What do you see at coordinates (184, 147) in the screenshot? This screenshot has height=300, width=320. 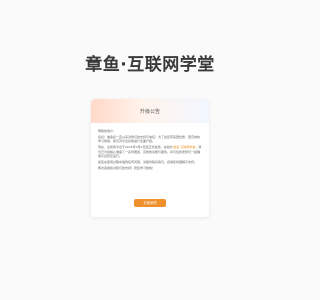 I see `notice-highlight: 章鱼·互联网学堂` at bounding box center [184, 147].